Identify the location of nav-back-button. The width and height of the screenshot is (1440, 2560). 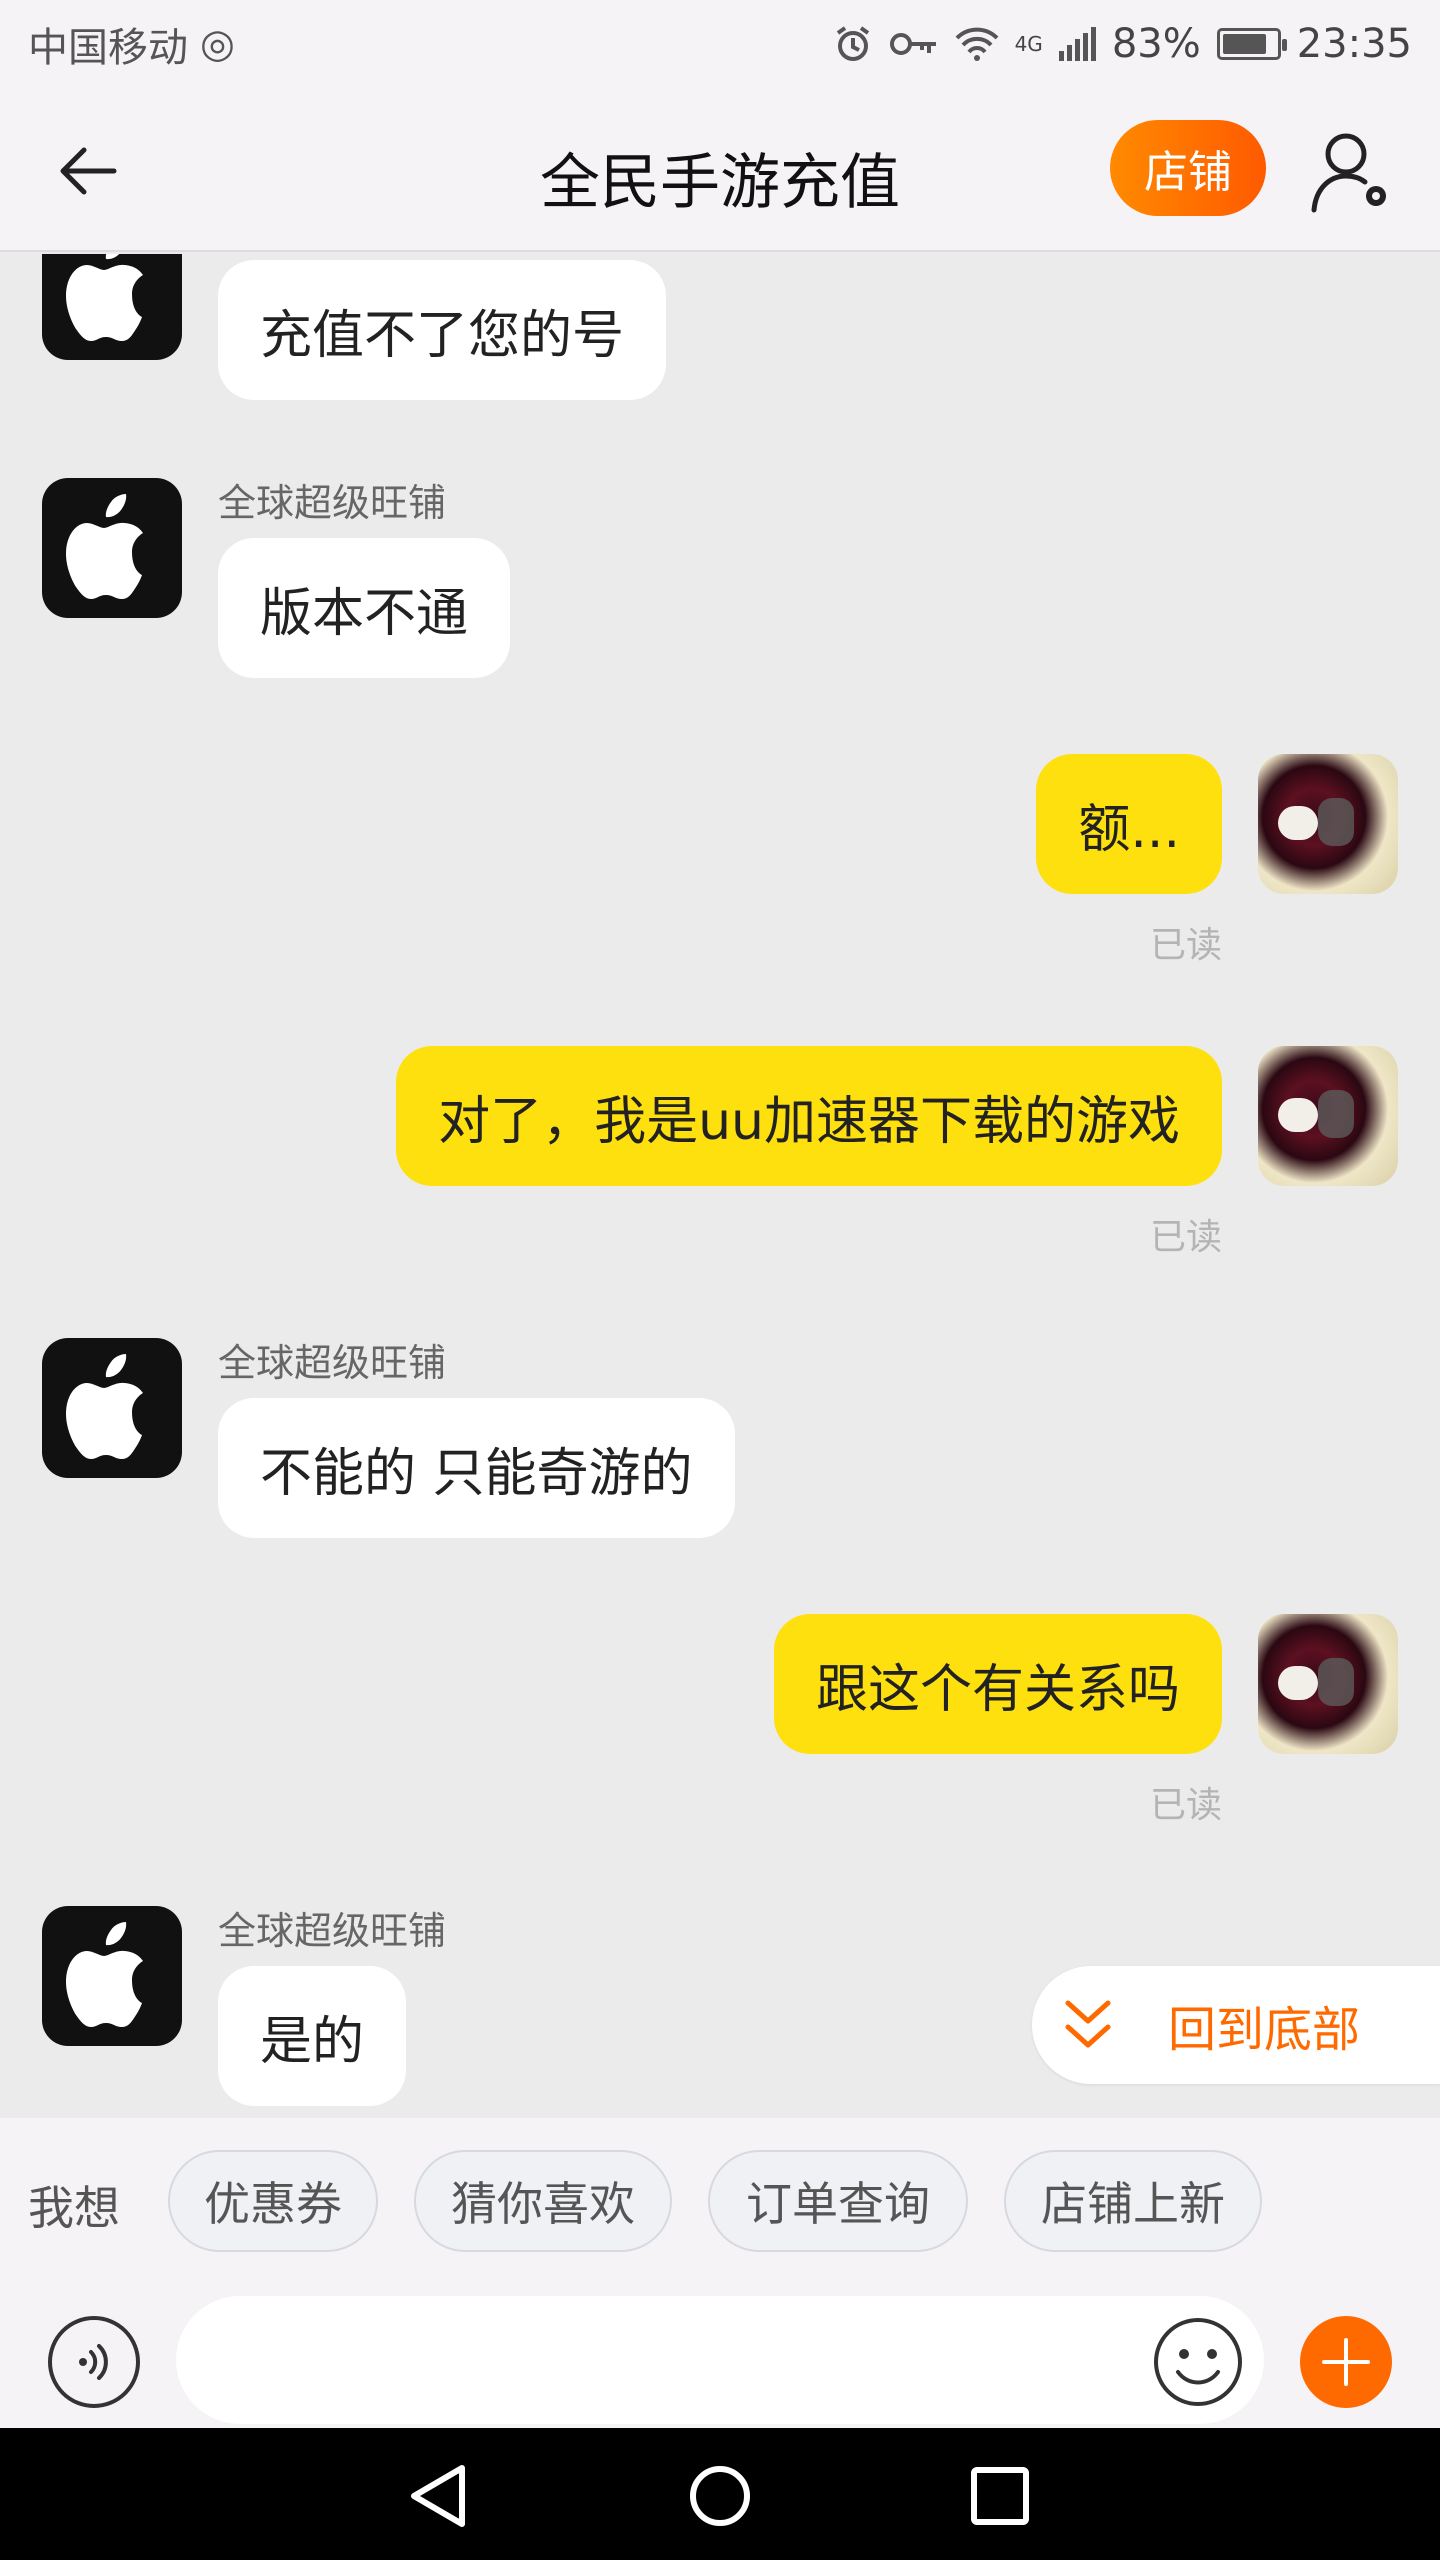
(440, 2496).